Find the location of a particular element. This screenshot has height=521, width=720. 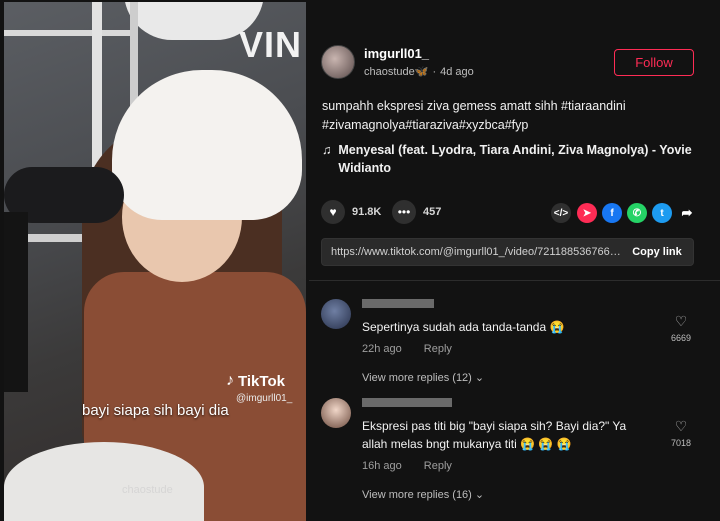

view-more-replies: View more replies (16) ⌄ is located at coordinates (423, 494).